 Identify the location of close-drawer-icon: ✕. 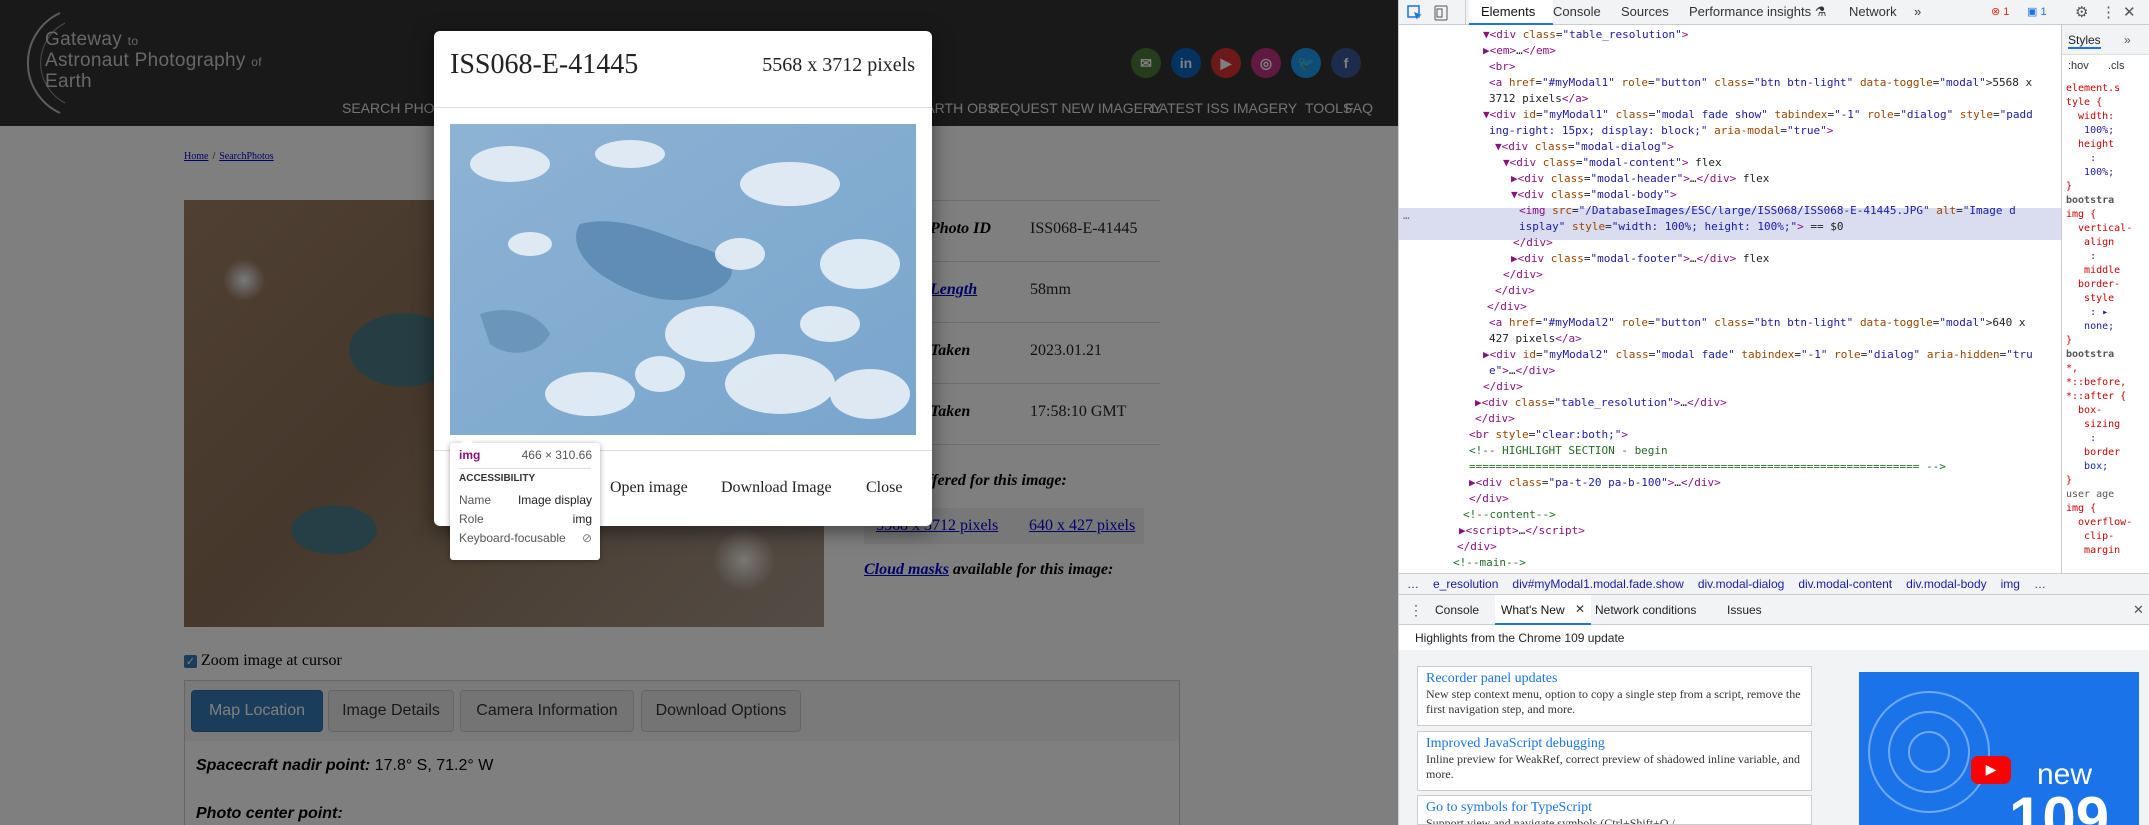
(2138, 610).